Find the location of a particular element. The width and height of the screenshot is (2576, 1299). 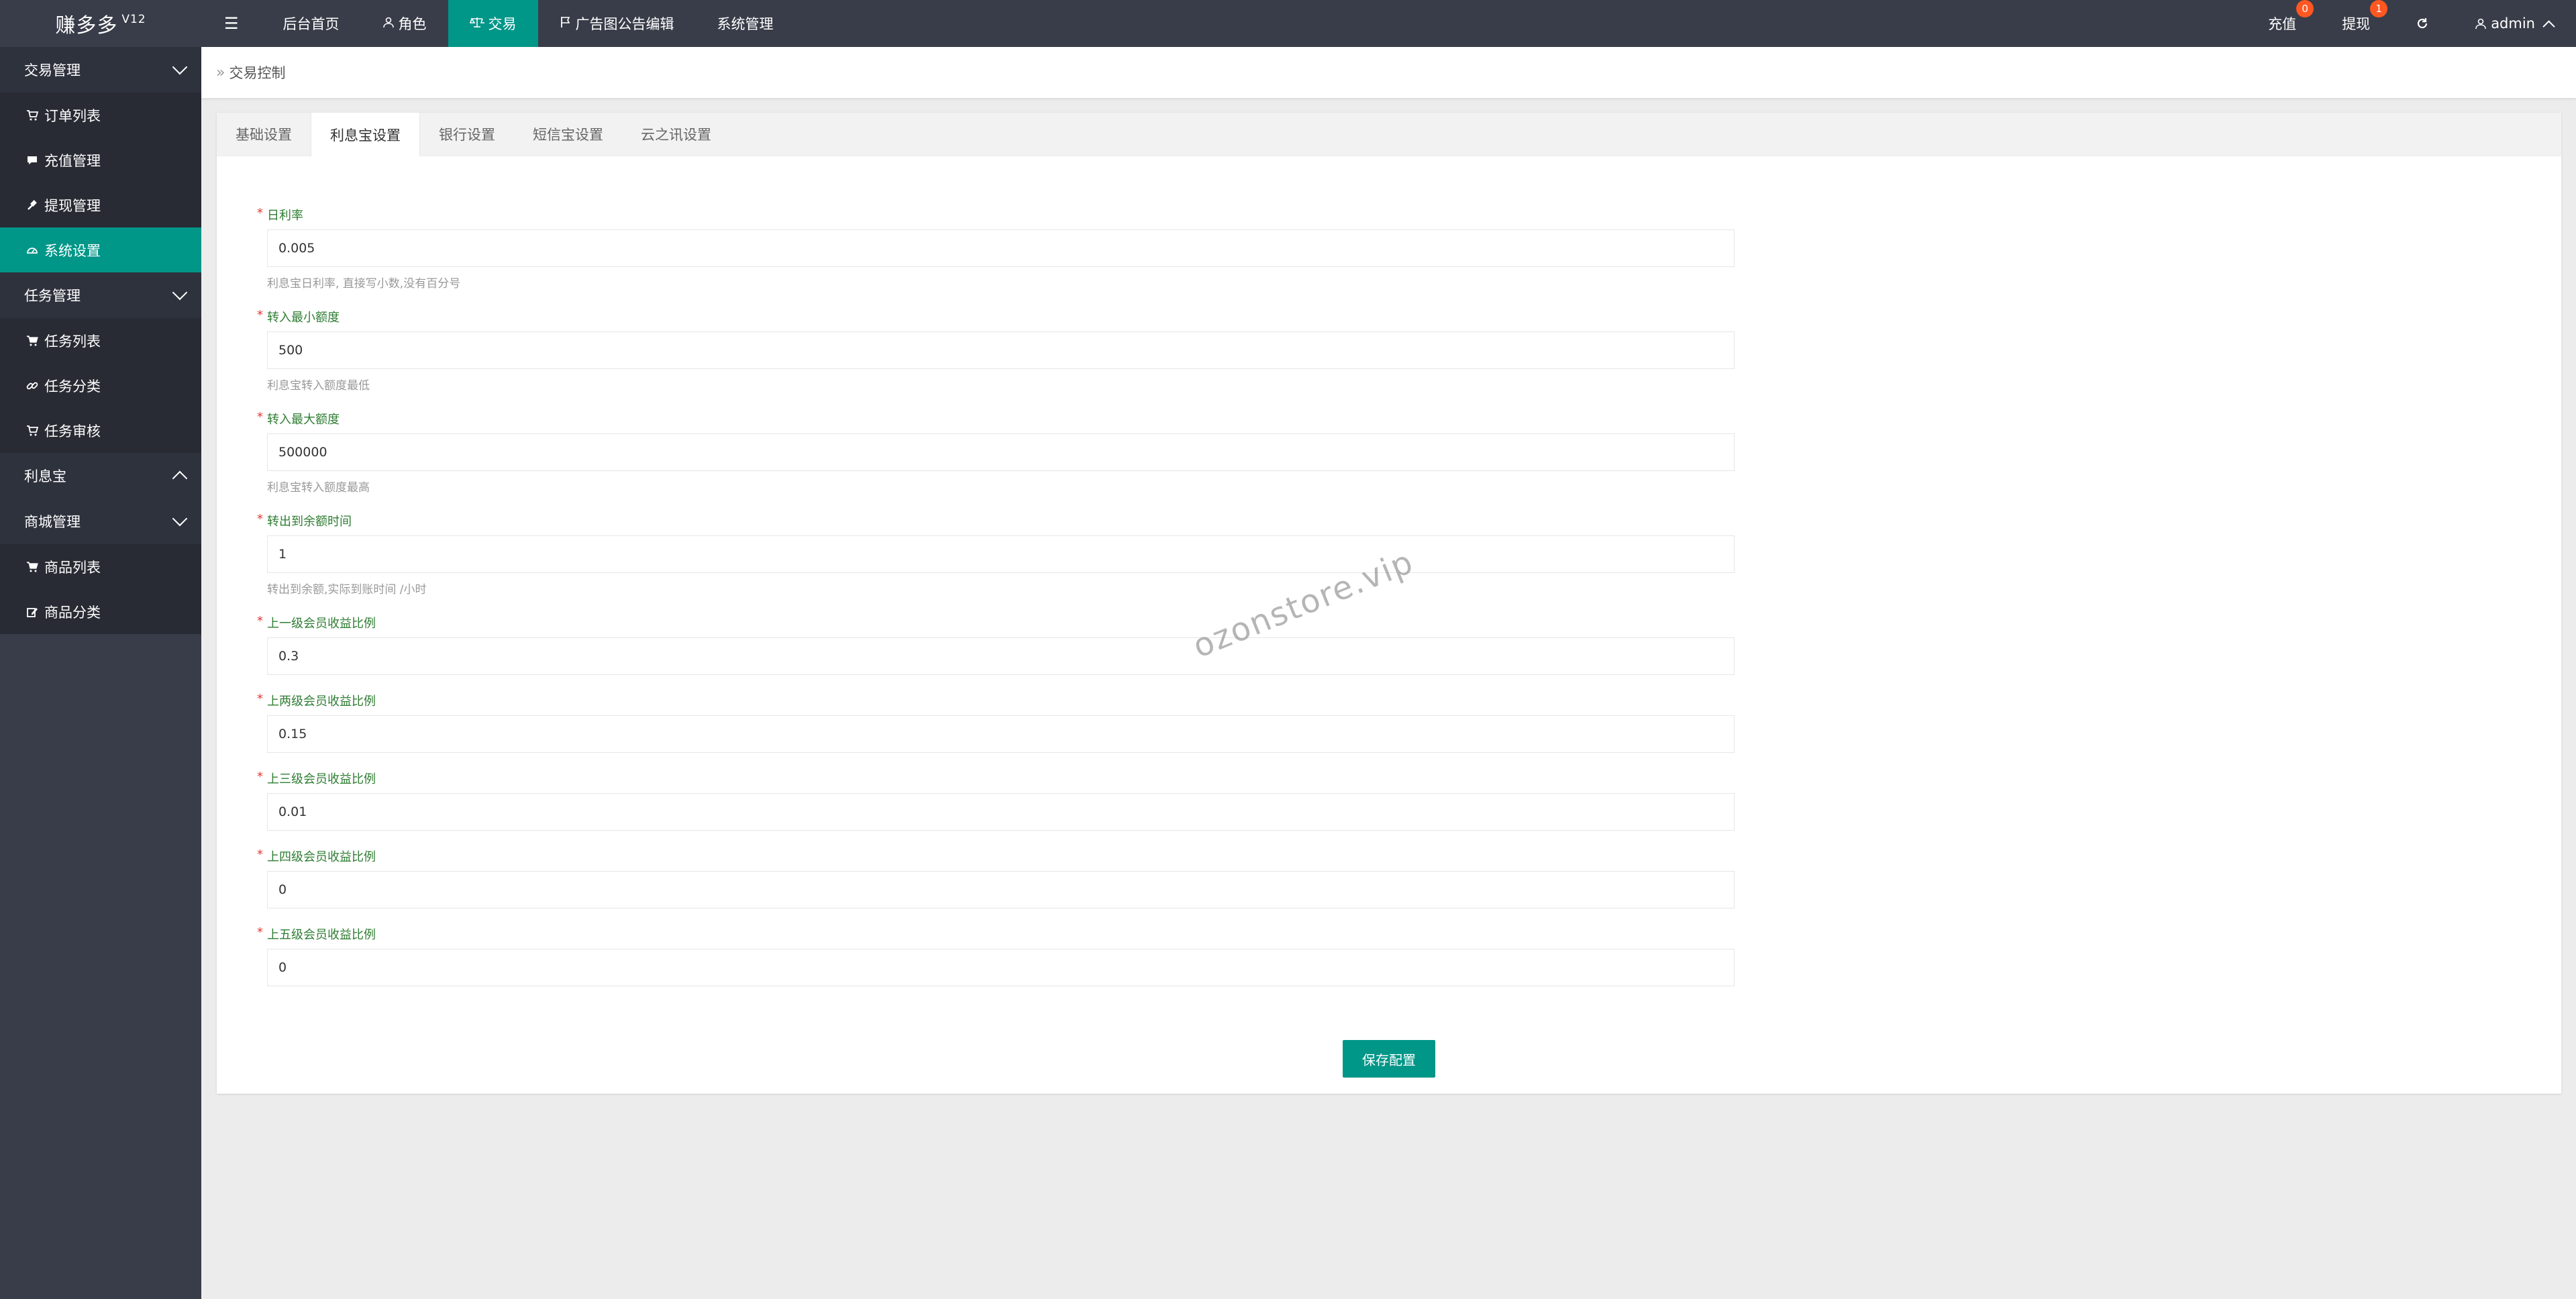

sidebar-item-product-category: 商品分类 is located at coordinates (100, 611).